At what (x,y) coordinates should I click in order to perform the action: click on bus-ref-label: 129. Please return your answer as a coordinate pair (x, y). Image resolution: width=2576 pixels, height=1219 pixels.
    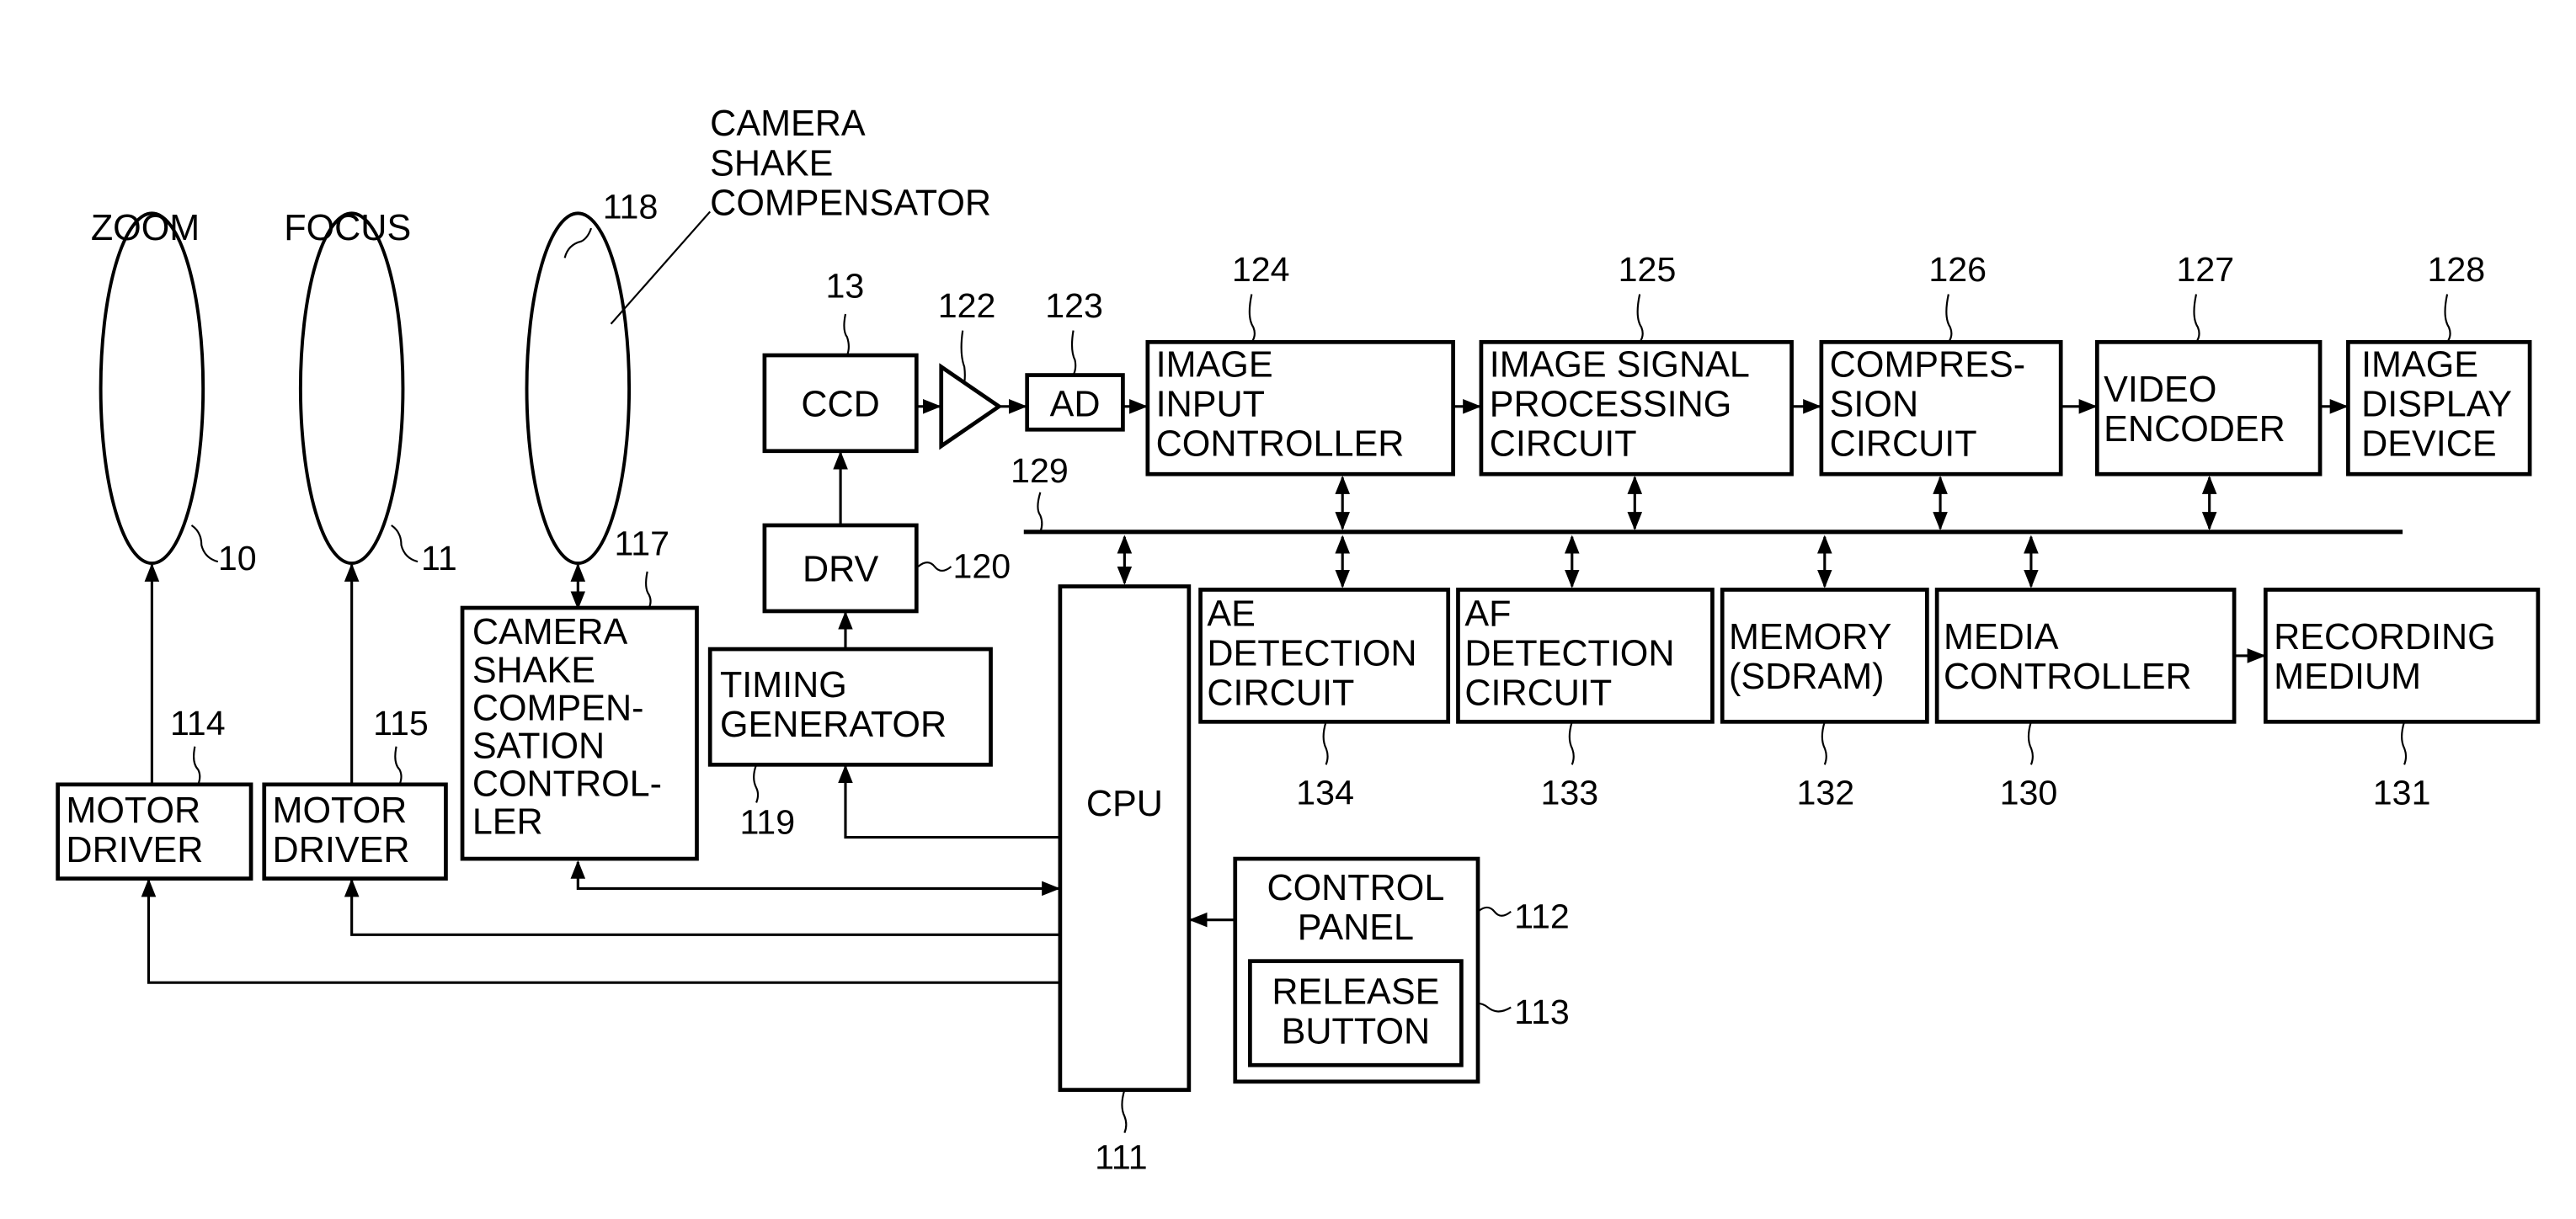
    Looking at the image, I should click on (1040, 470).